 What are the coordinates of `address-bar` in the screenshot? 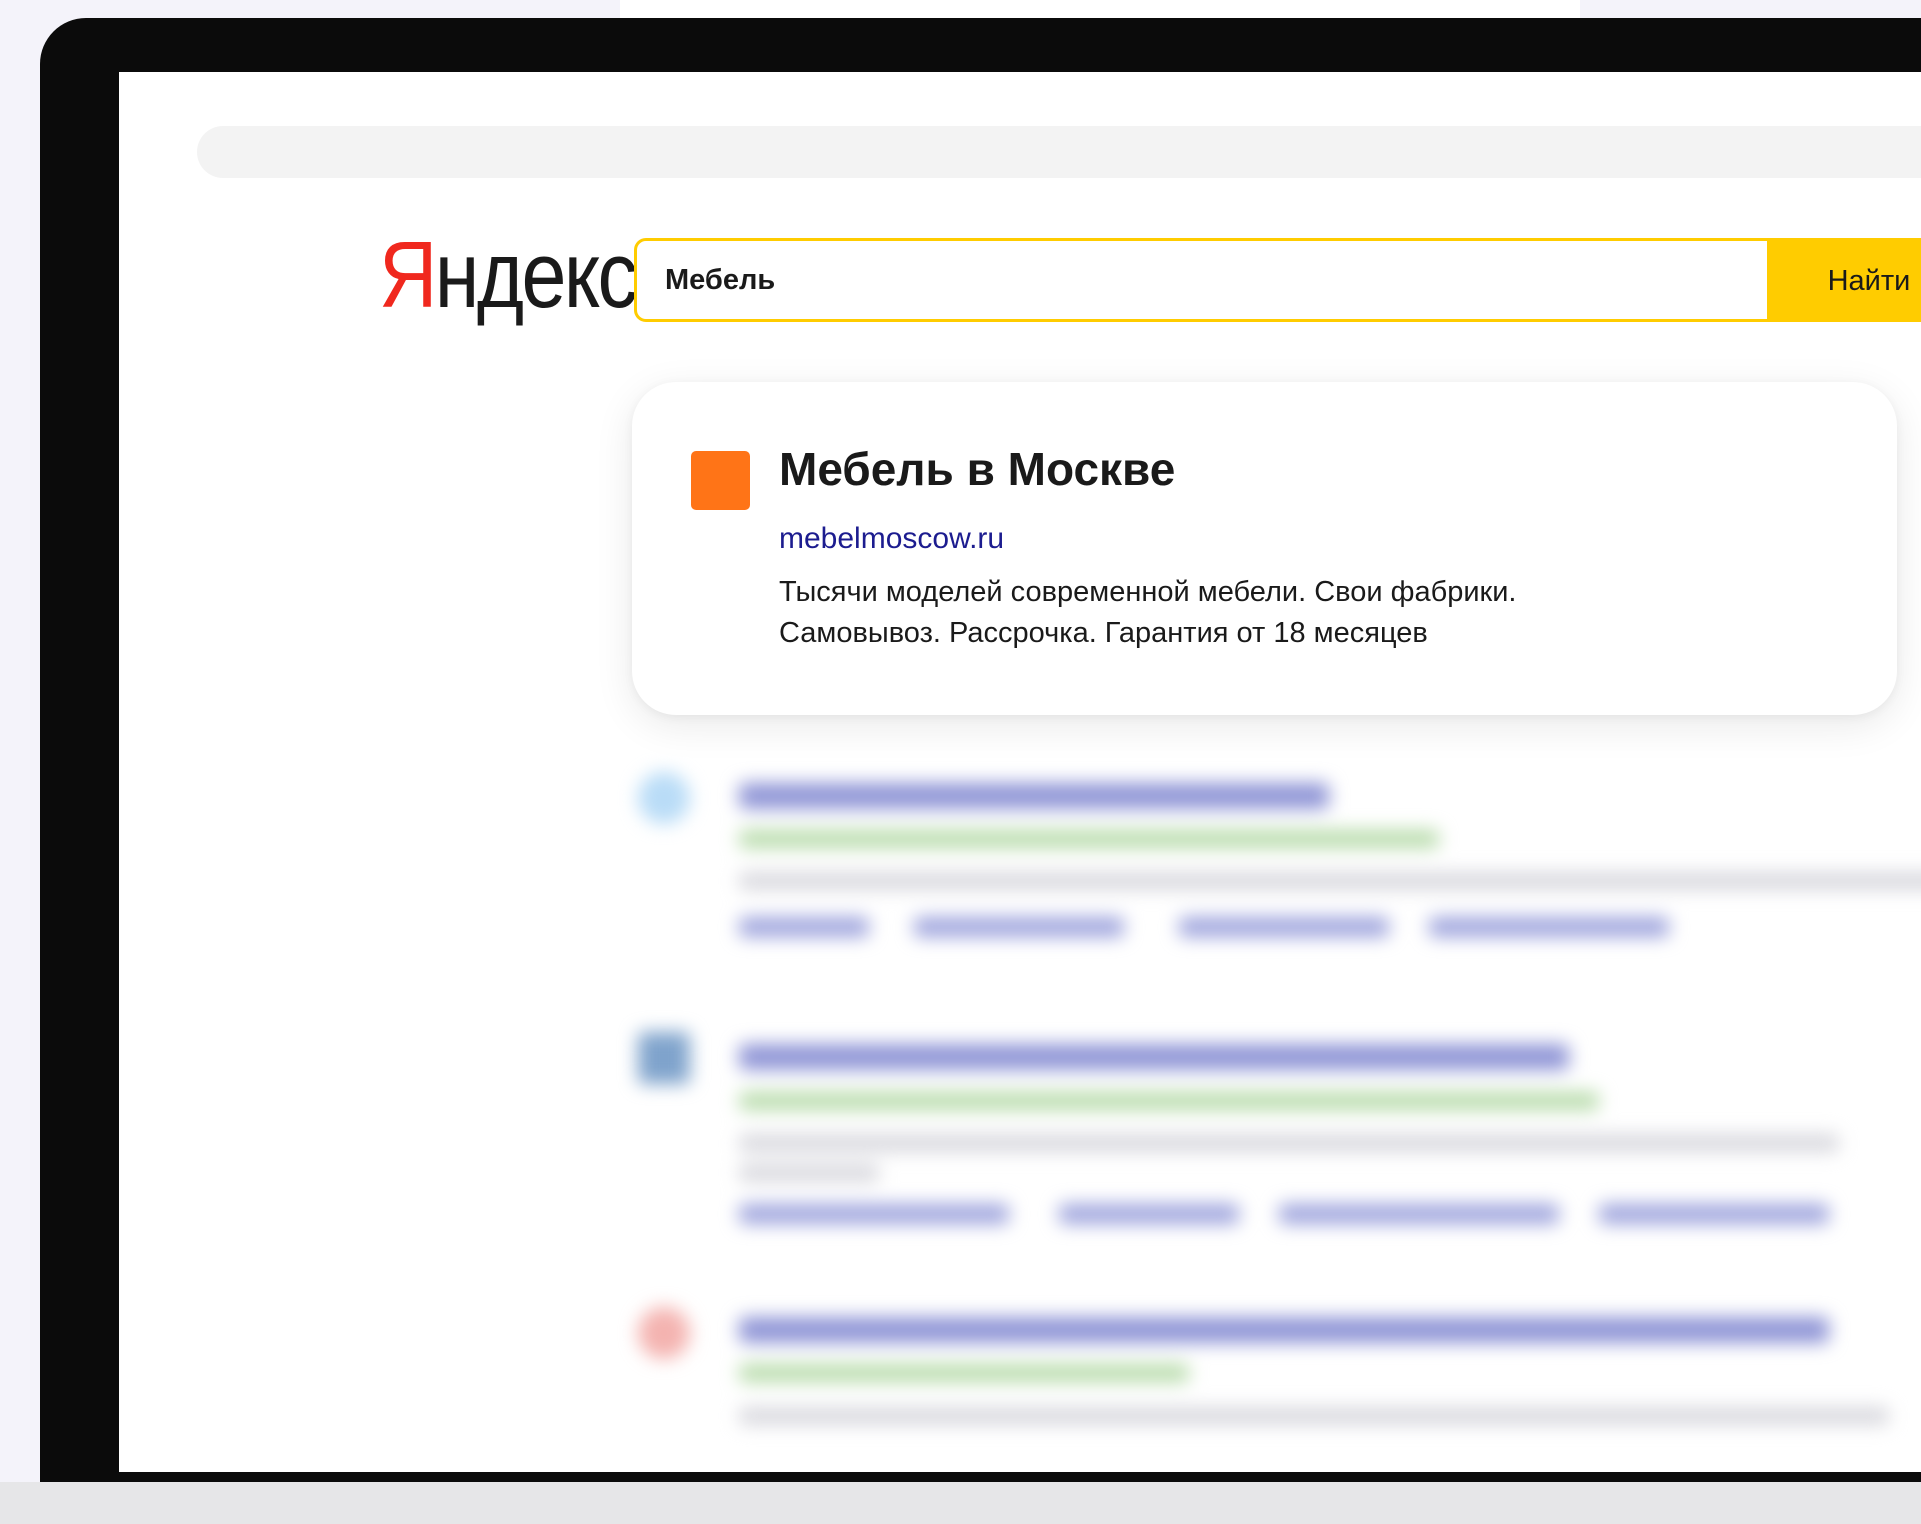 It's located at (1059, 152).